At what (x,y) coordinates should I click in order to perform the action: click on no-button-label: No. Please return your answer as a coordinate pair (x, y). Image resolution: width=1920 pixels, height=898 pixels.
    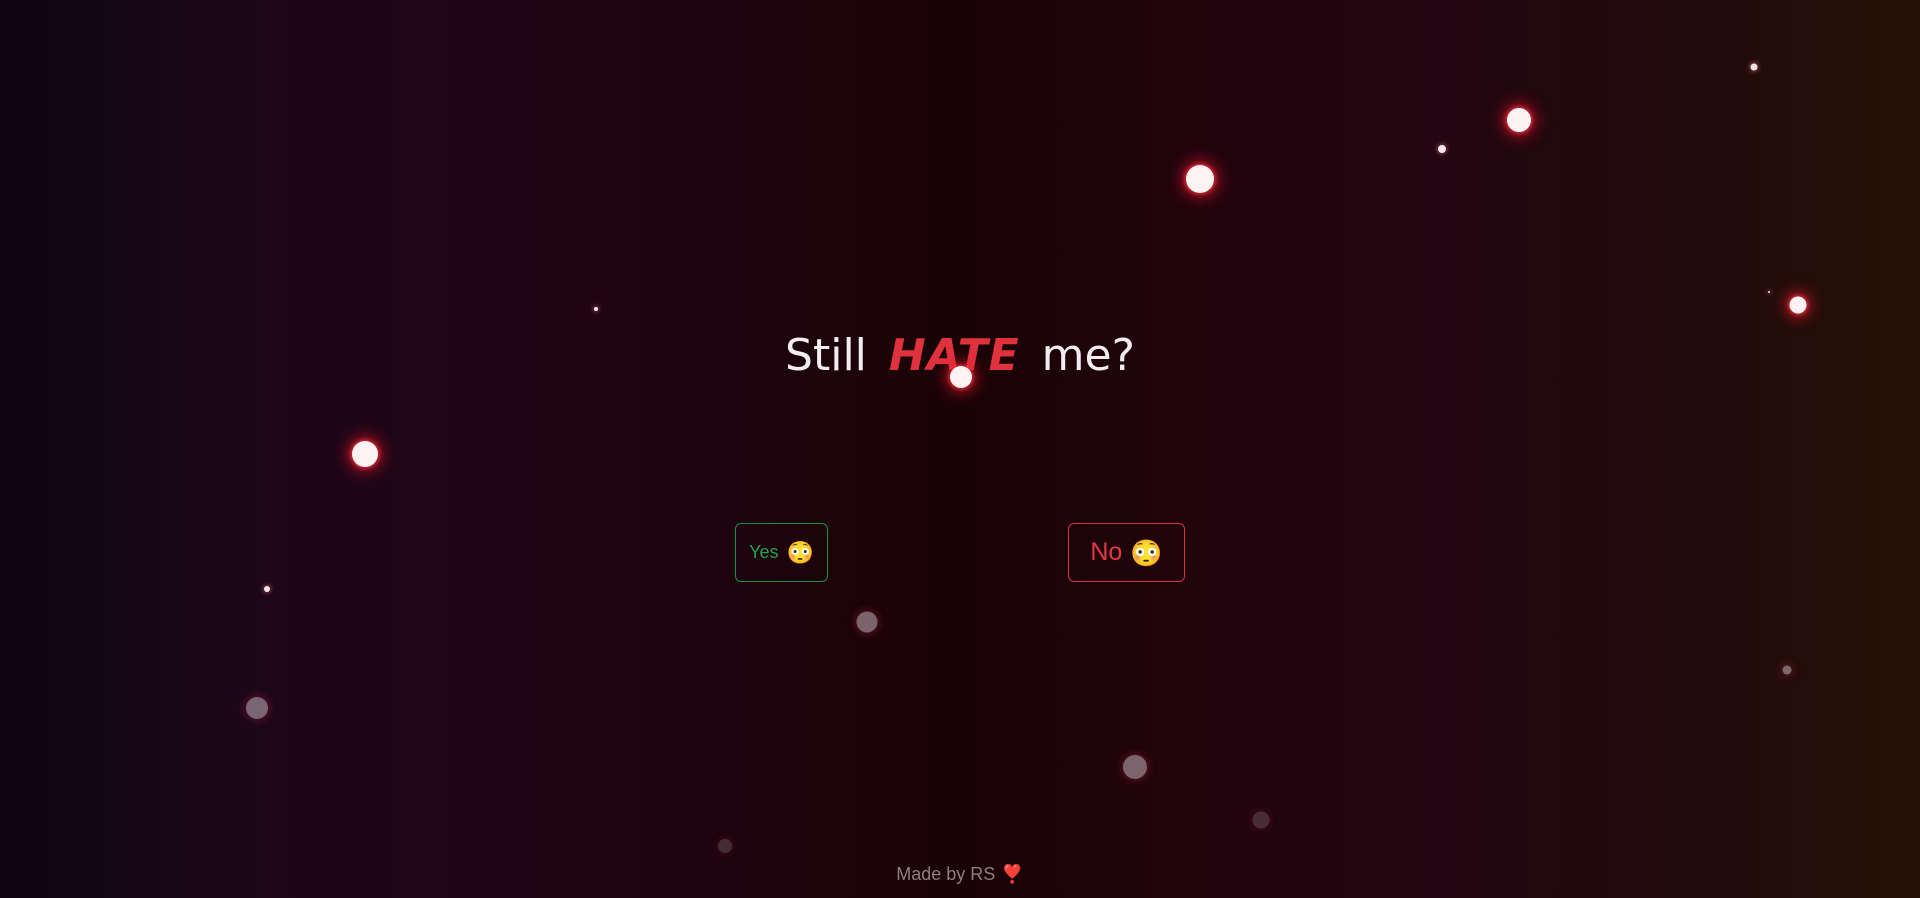
    Looking at the image, I should click on (1106, 552).